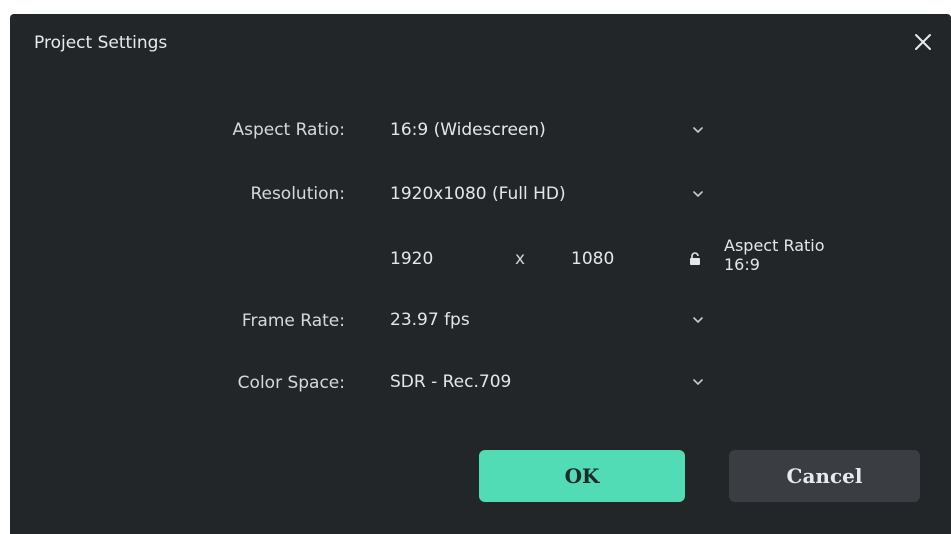 The image size is (951, 534). I want to click on frame-rate-dropdown: 23.97 fps, so click(549, 321).